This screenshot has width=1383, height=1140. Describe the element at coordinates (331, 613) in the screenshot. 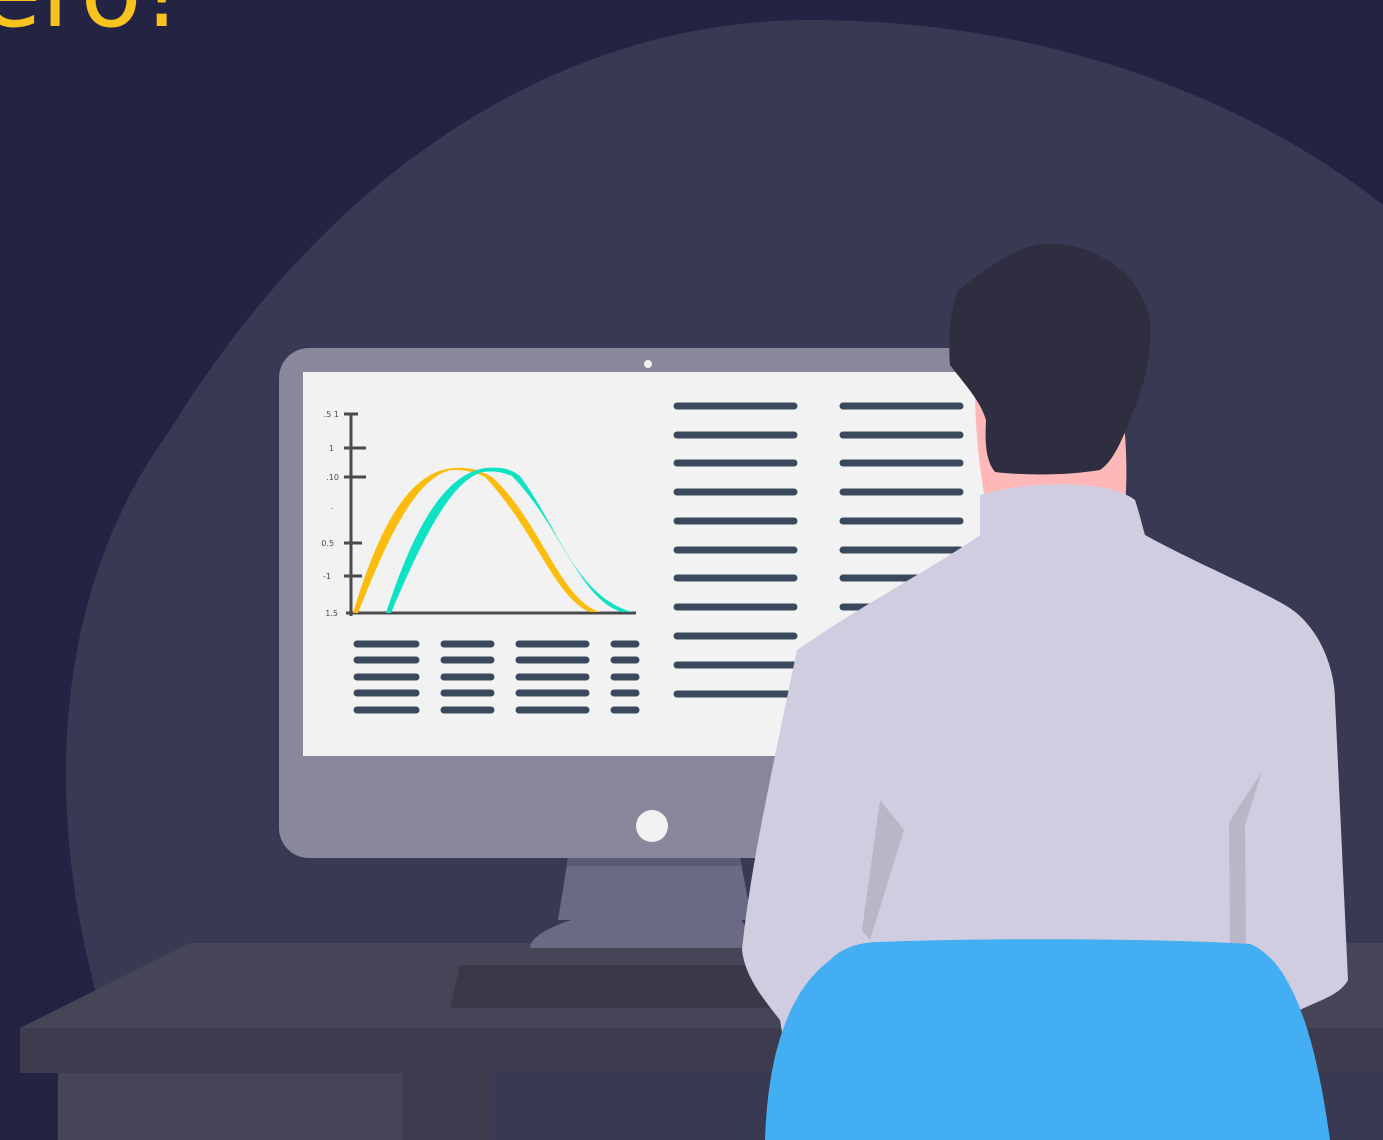

I see `axis-tick-label: 1.5` at that location.